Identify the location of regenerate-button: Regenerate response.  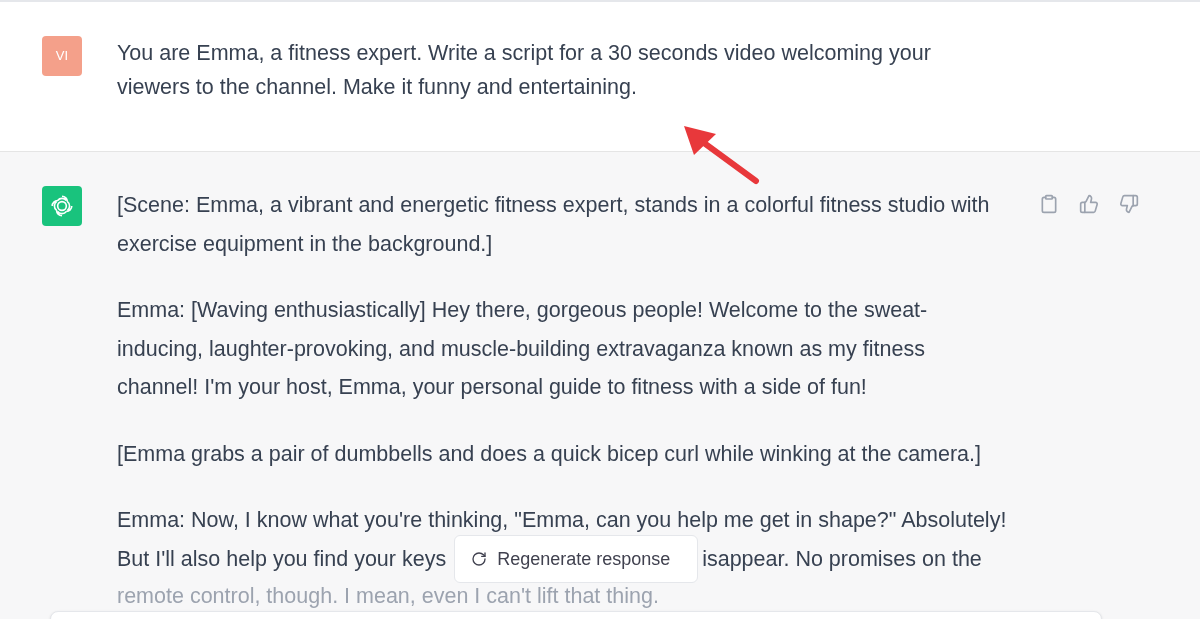
(576, 558).